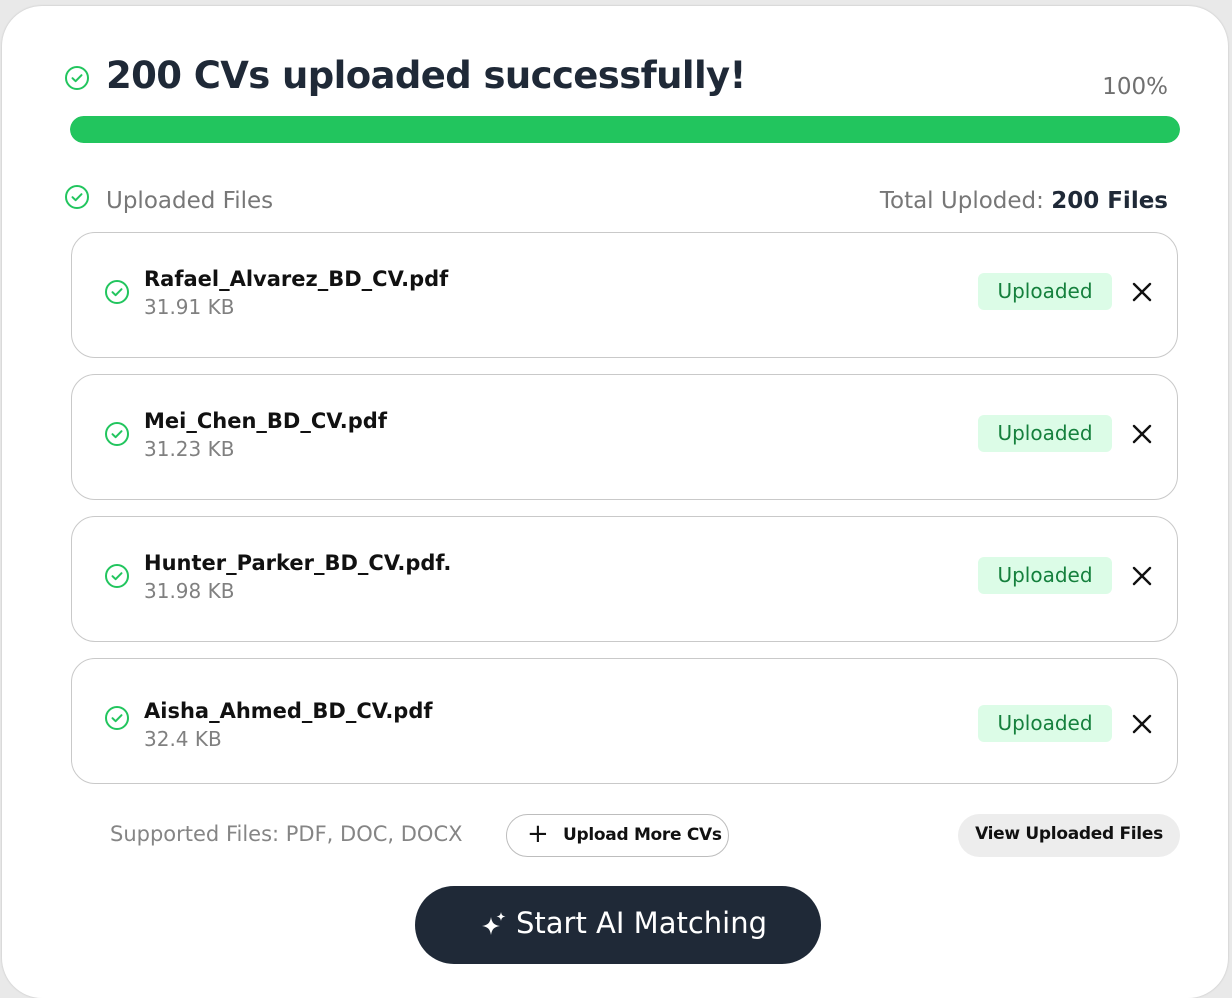 The width and height of the screenshot is (1232, 998). Describe the element at coordinates (624, 437) in the screenshot. I see `file-row: Mei_Chen_BD_CV.pdf 31.23 KB Uploaded` at that location.